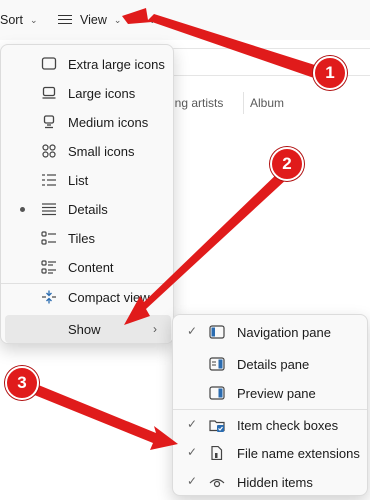 Image resolution: width=370 pixels, height=500 pixels. Describe the element at coordinates (288, 425) in the screenshot. I see `menu-item-label: Item check boxes` at that location.